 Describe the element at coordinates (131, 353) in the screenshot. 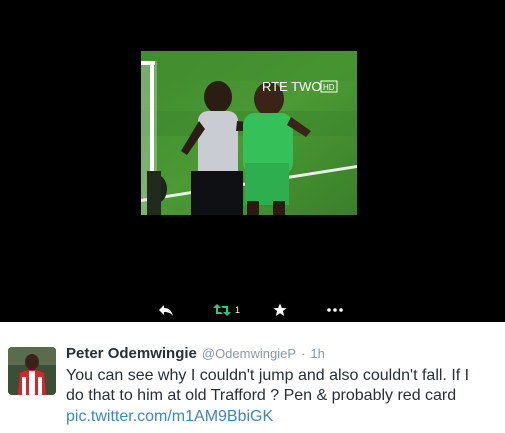

I see `display-name: Peter Odemwingie` at that location.